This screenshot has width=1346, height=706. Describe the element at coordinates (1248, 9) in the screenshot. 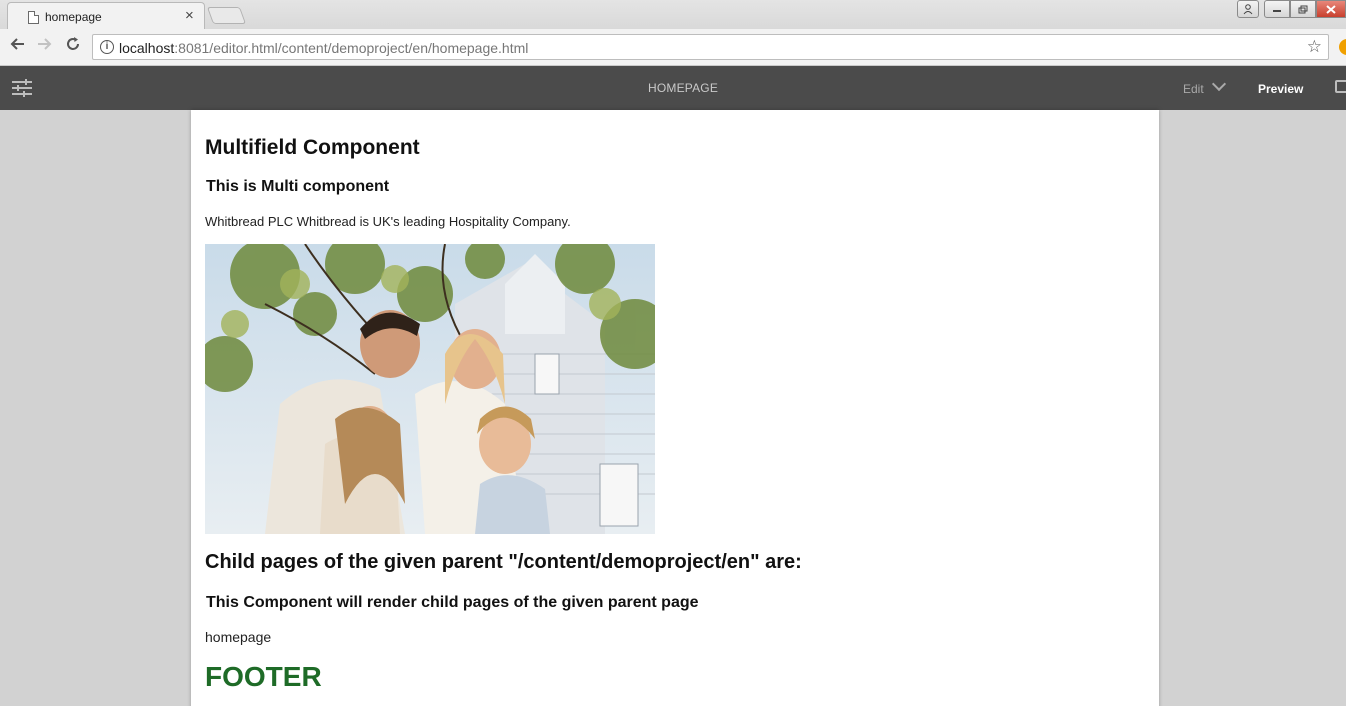

I see `user-icon` at that location.